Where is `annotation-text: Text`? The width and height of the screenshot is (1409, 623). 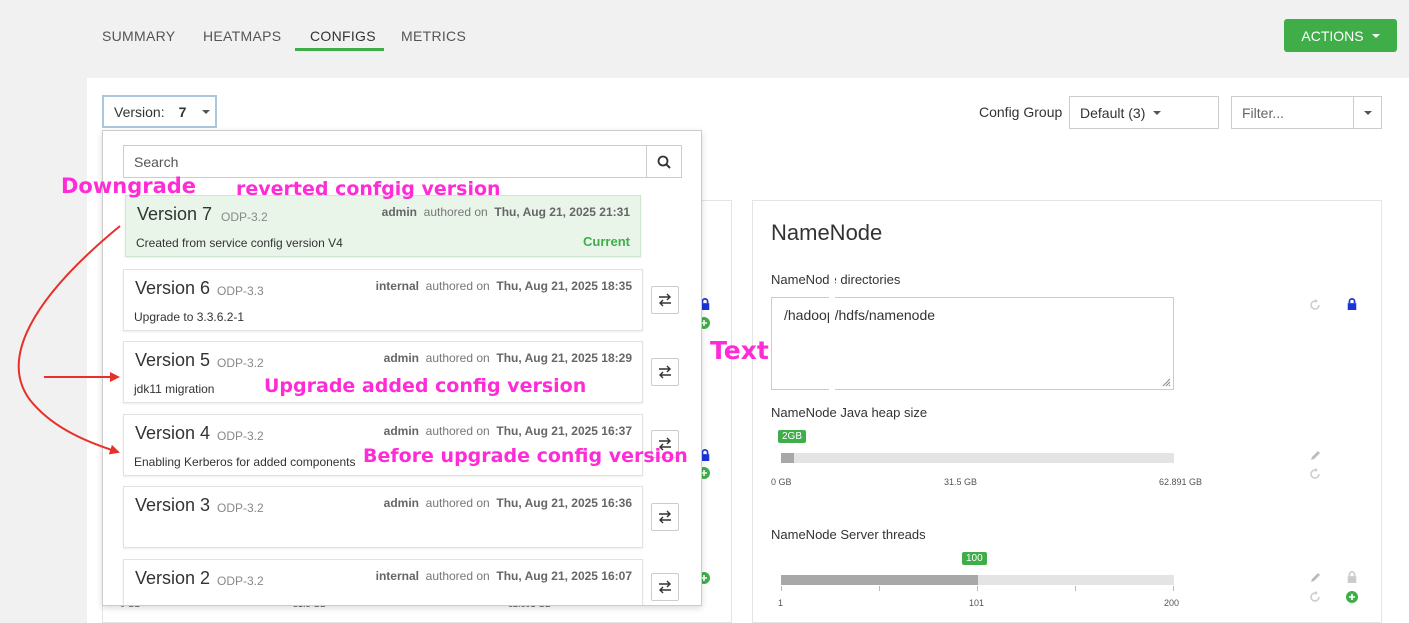
annotation-text: Text is located at coordinates (739, 350).